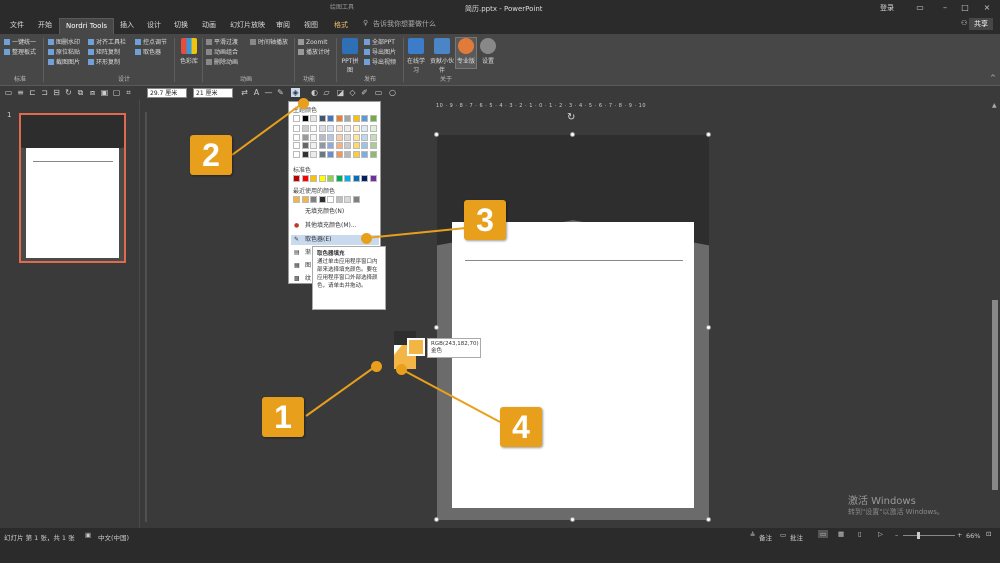  What do you see at coordinates (20, 92) in the screenshot?
I see `text-align-icon: ≡` at bounding box center [20, 92].